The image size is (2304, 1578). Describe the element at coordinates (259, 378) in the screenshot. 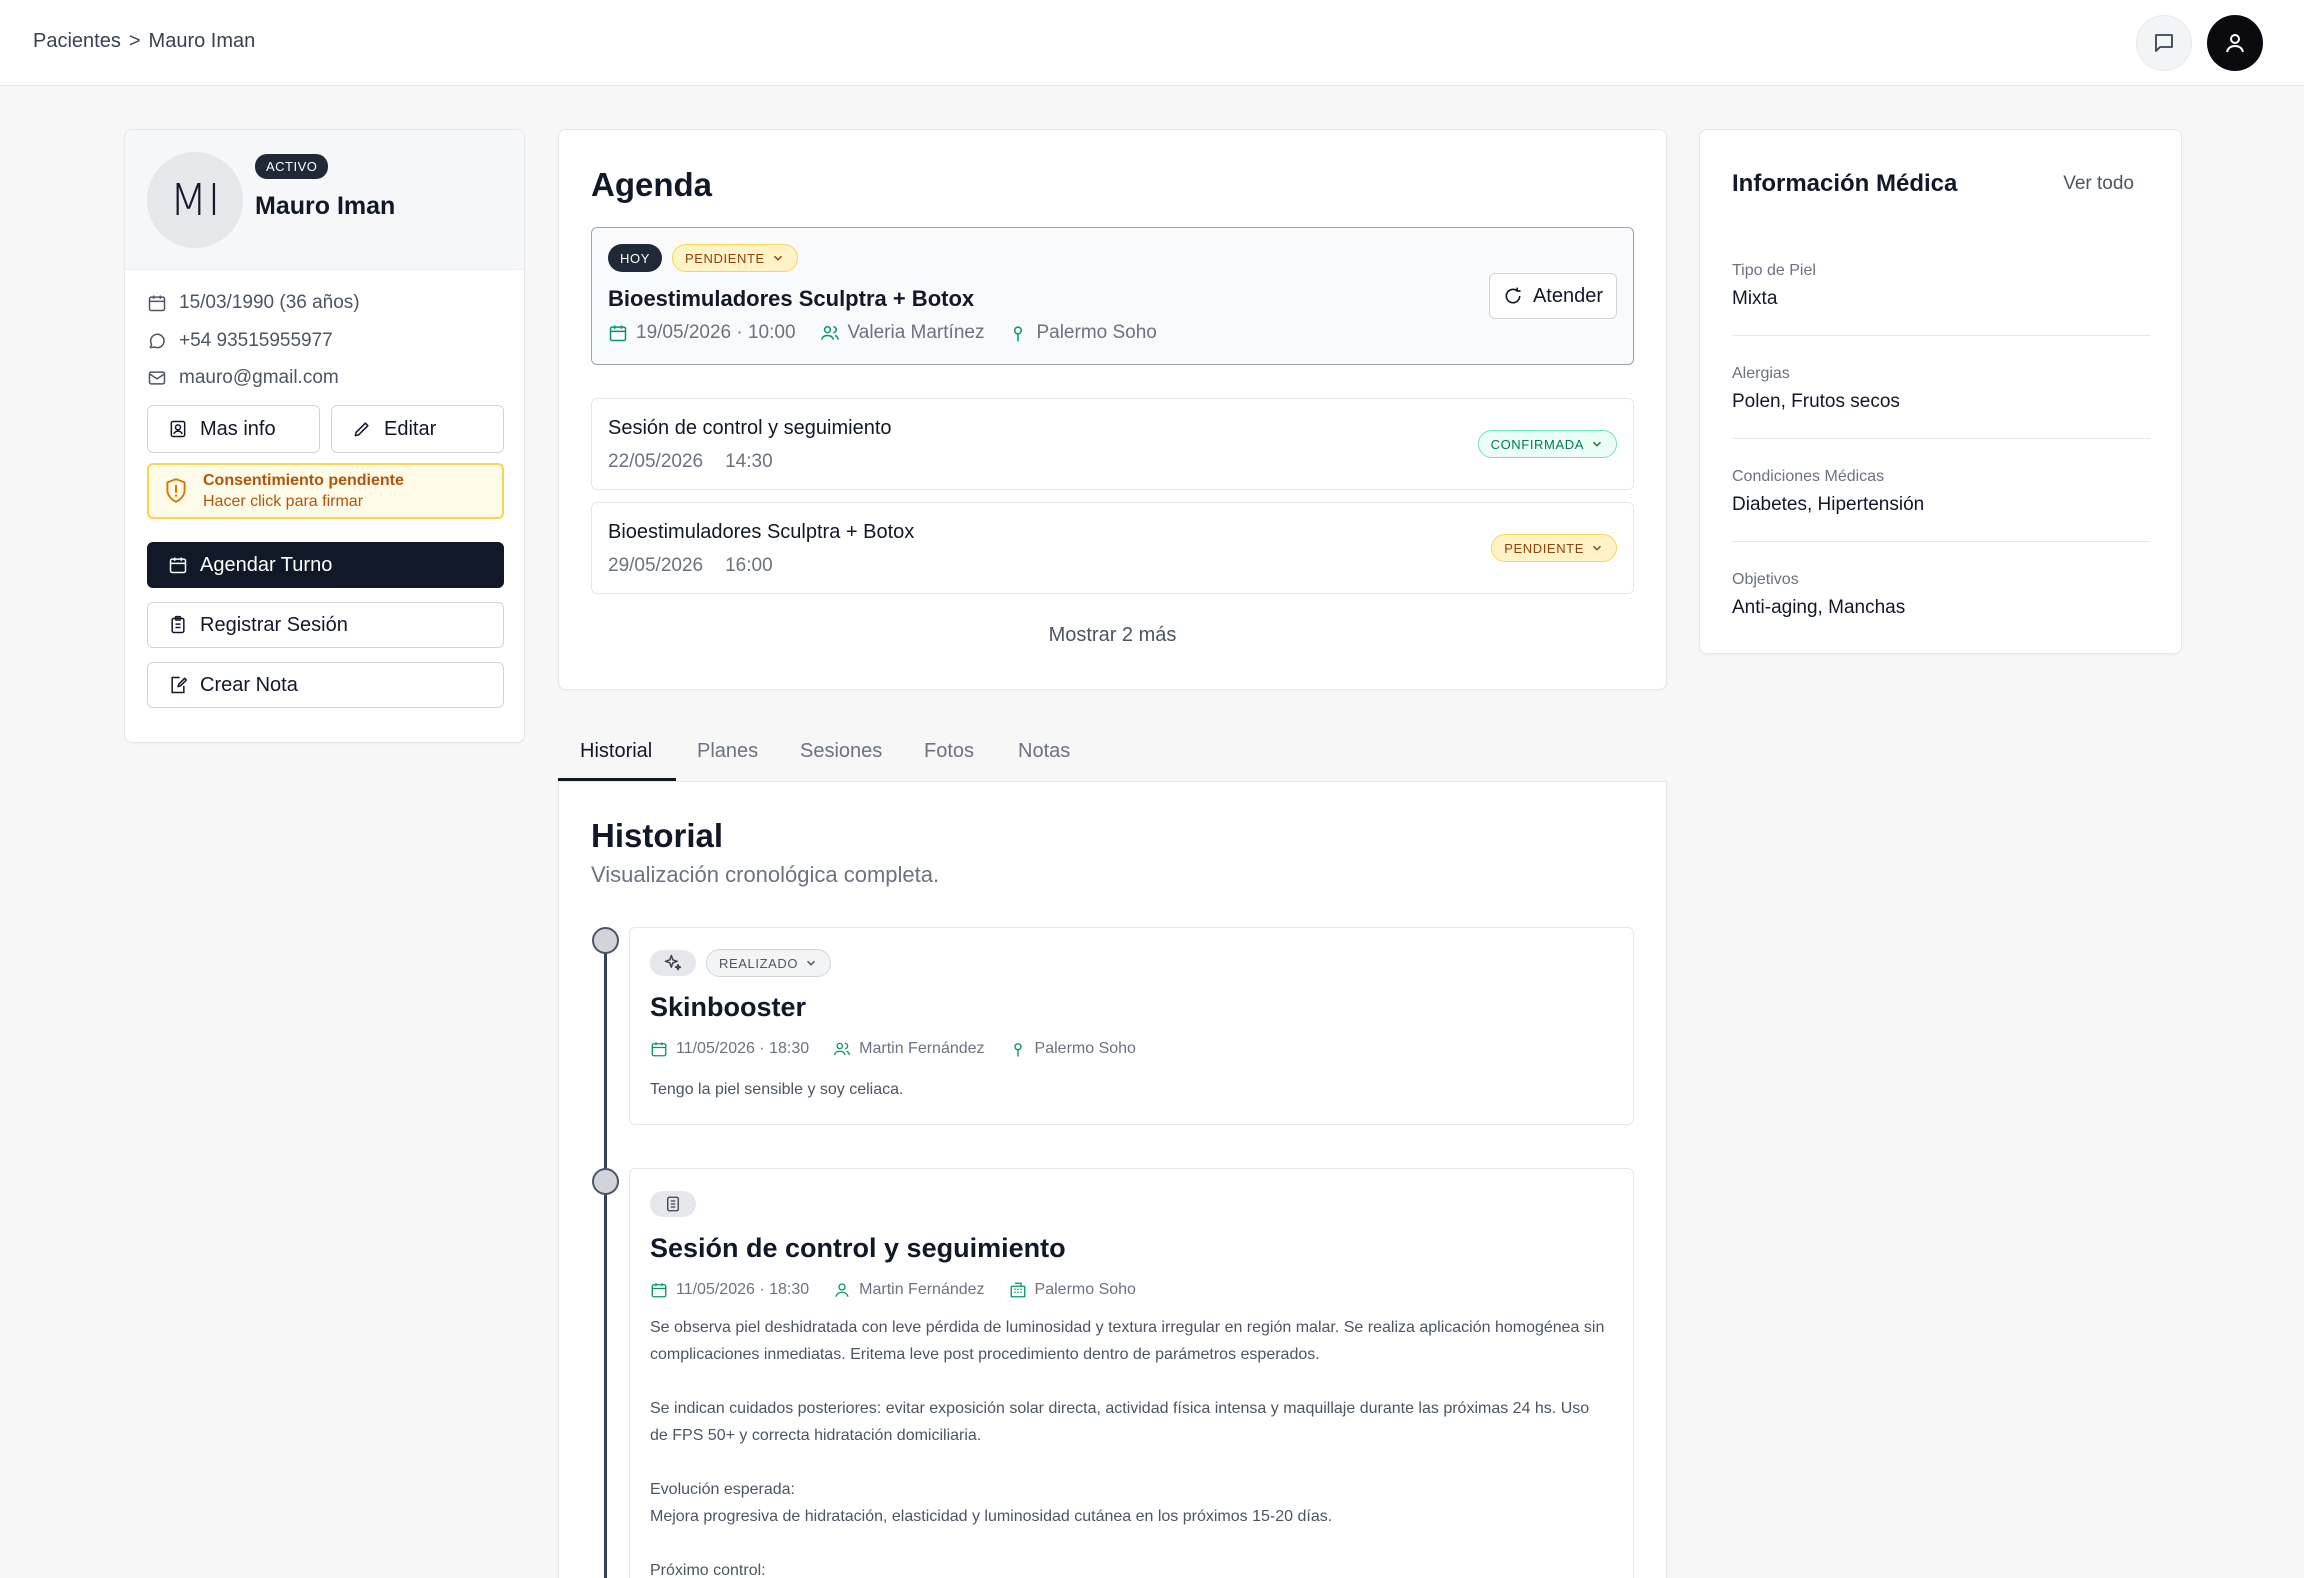

I see `email: mauro@gmail.com` at that location.